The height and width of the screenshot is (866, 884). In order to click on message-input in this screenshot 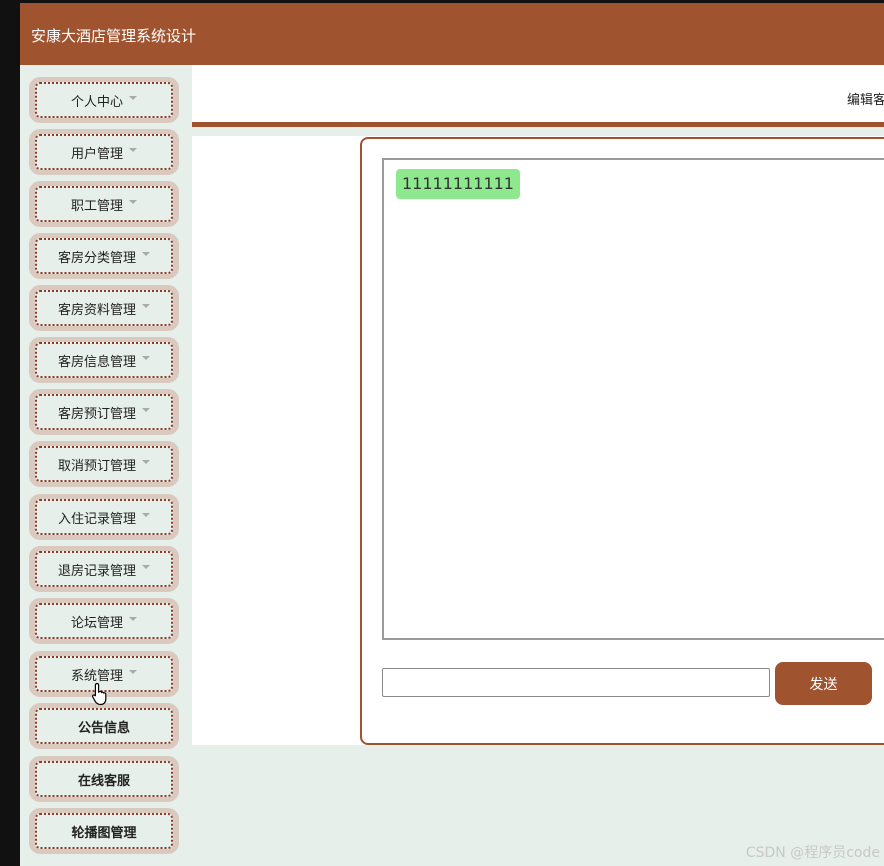, I will do `click(576, 682)`.